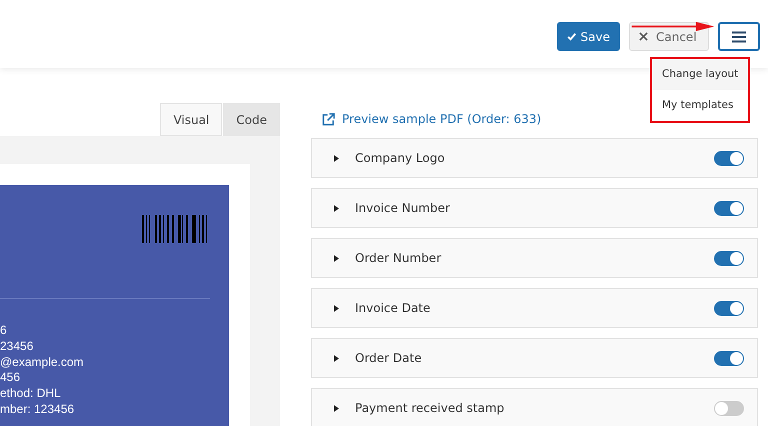  What do you see at coordinates (534, 407) in the screenshot?
I see `section-row: Payment received stamp` at bounding box center [534, 407].